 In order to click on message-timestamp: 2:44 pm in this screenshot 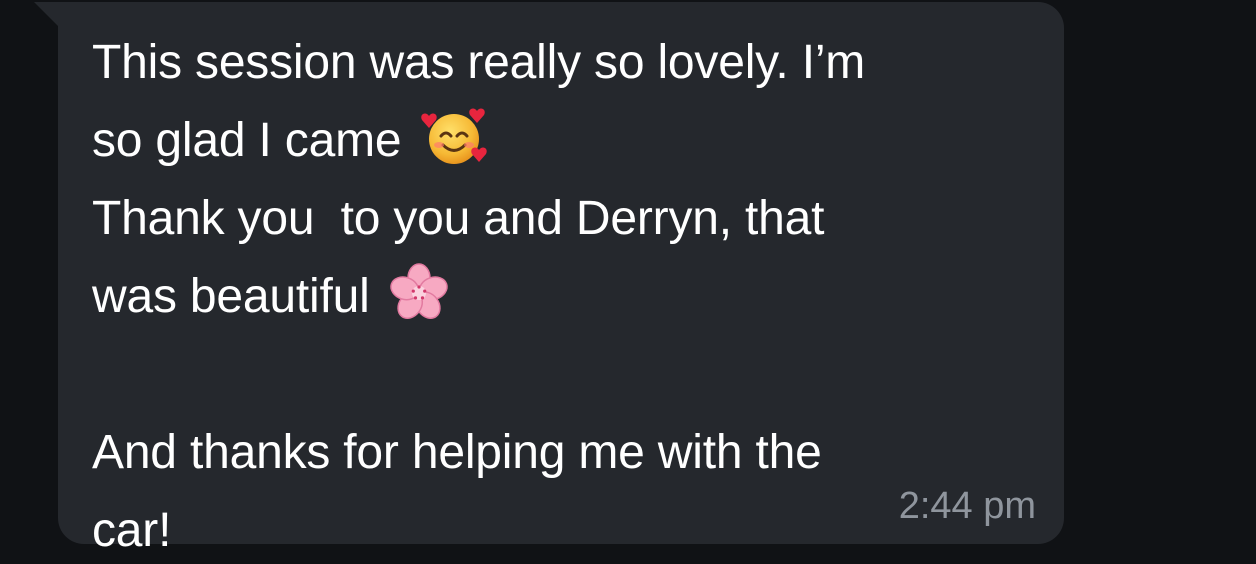, I will do `click(967, 506)`.